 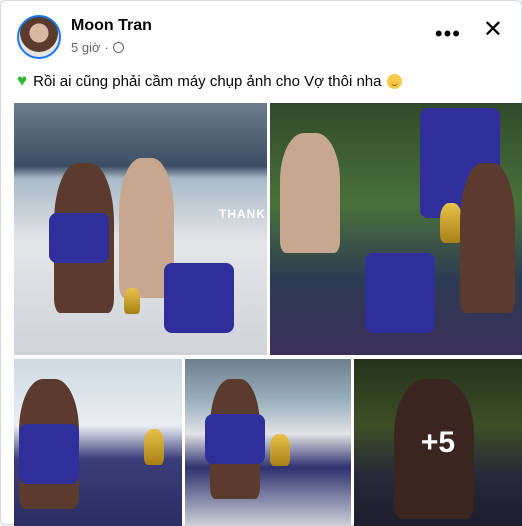 What do you see at coordinates (86, 47) in the screenshot?
I see `post-time: 5 giờ` at bounding box center [86, 47].